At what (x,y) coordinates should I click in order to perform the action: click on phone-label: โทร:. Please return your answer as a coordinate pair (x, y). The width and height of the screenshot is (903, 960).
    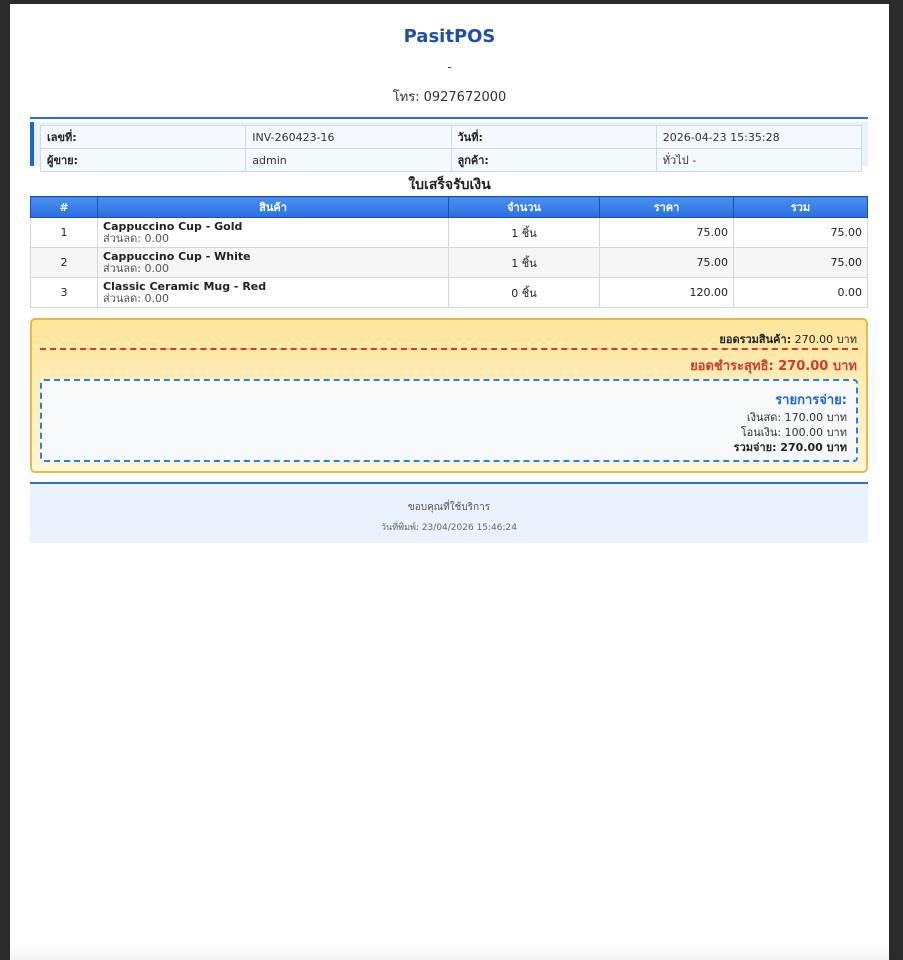
    Looking at the image, I should click on (406, 97).